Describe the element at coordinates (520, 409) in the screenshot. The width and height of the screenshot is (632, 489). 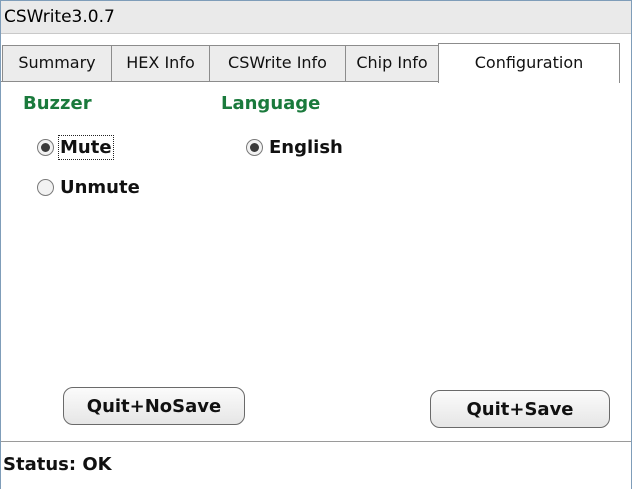
I see `quit-save-button: Quit+Save` at that location.